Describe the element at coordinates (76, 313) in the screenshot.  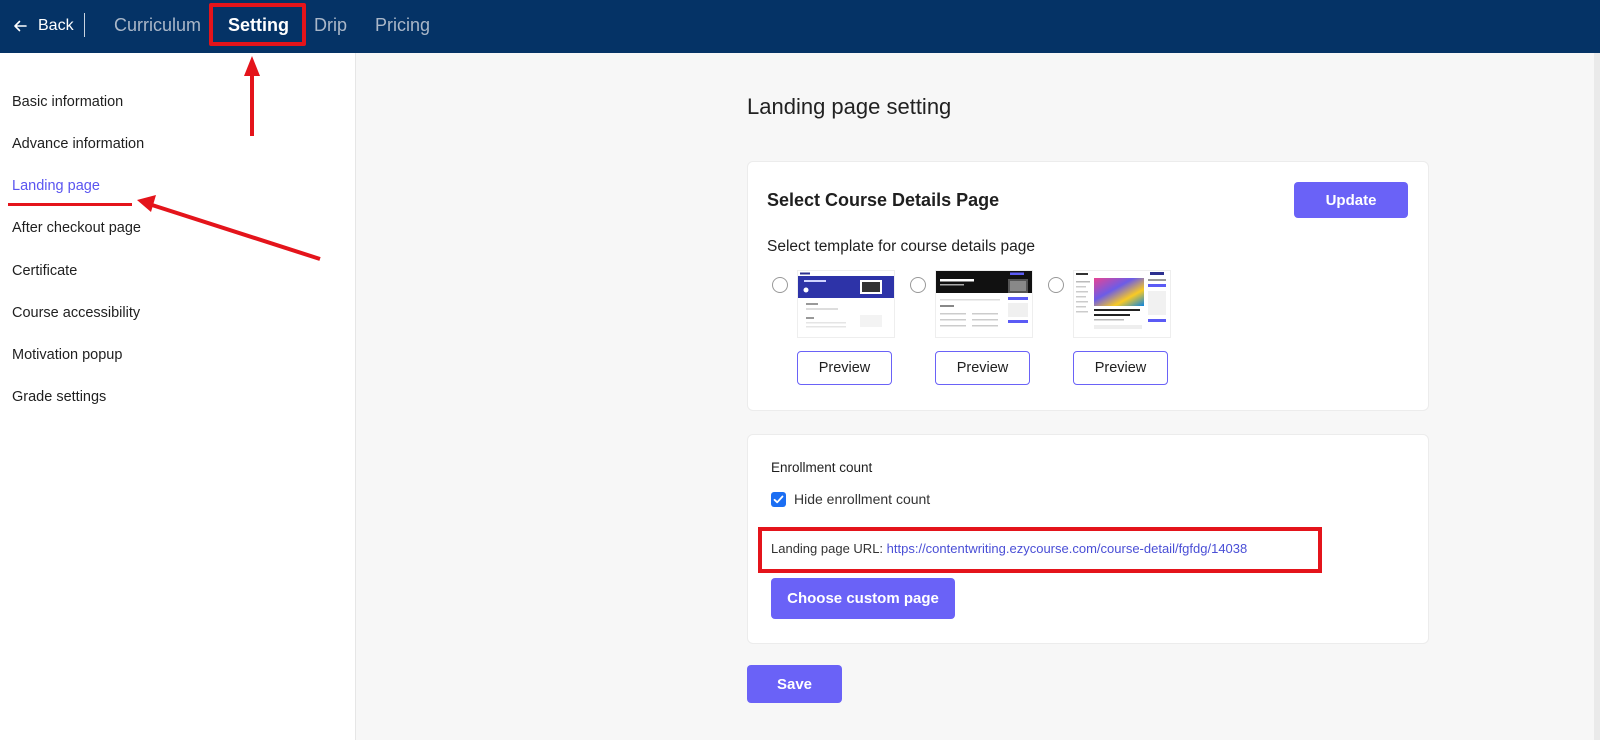
I see `sidebar-item-course-accessibility: Course accessibility` at that location.